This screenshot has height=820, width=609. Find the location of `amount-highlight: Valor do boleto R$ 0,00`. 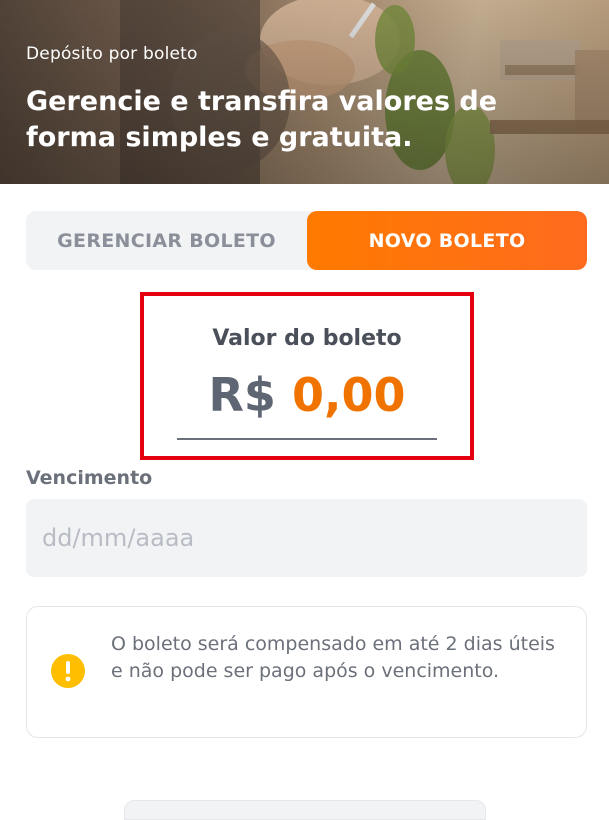

amount-highlight: Valor do boleto R$ 0,00 is located at coordinates (307, 376).